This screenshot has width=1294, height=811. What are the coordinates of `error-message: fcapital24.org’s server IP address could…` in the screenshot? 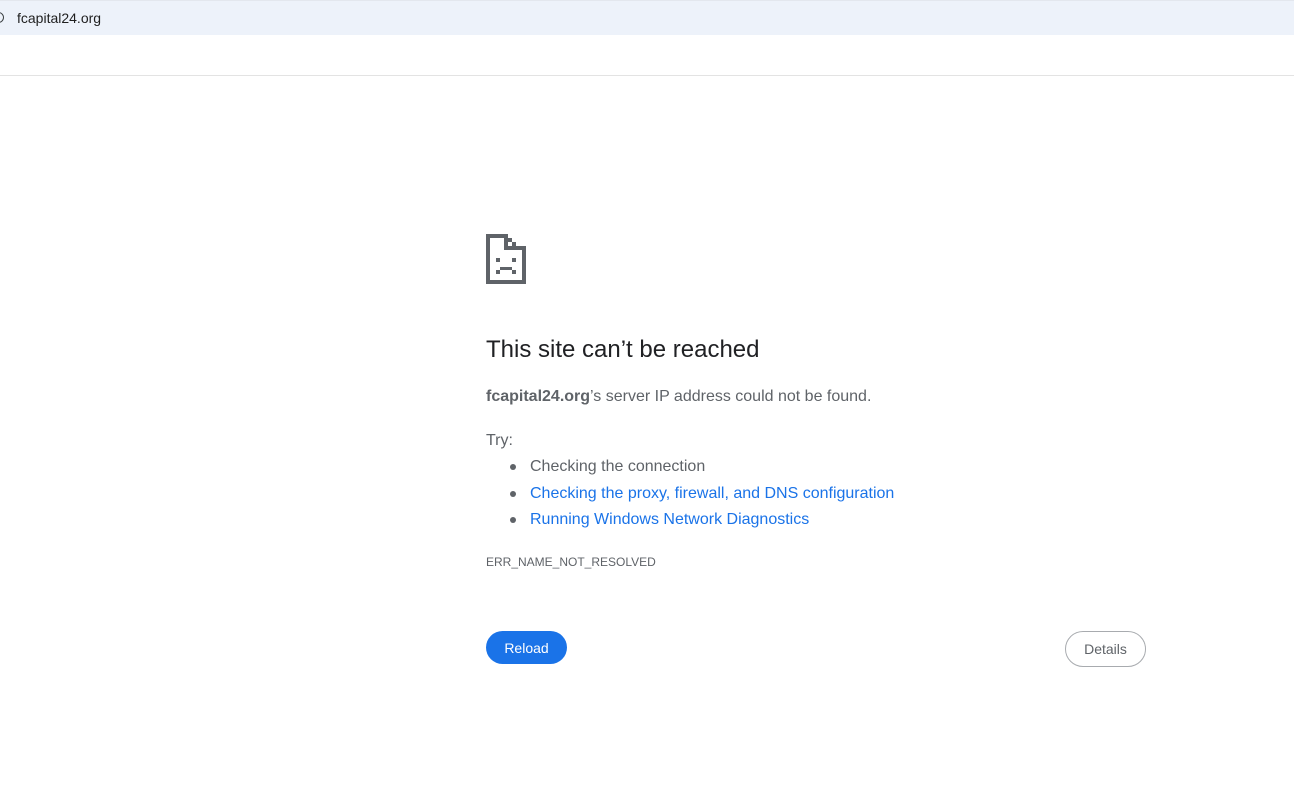 It's located at (678, 397).